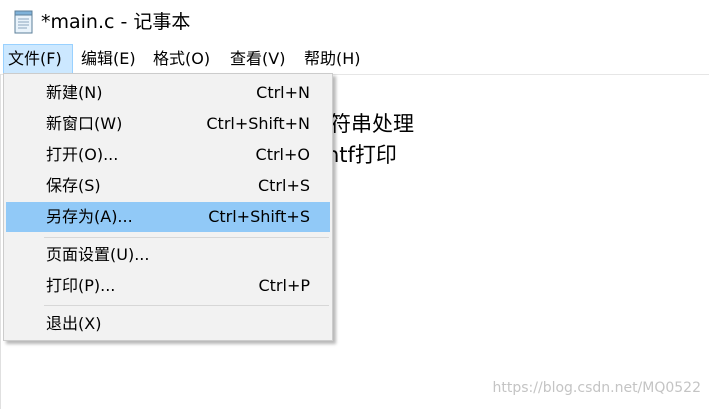 This screenshot has height=409, width=709. Describe the element at coordinates (116, 22) in the screenshot. I see `window-title: *main.c - 记事本` at that location.